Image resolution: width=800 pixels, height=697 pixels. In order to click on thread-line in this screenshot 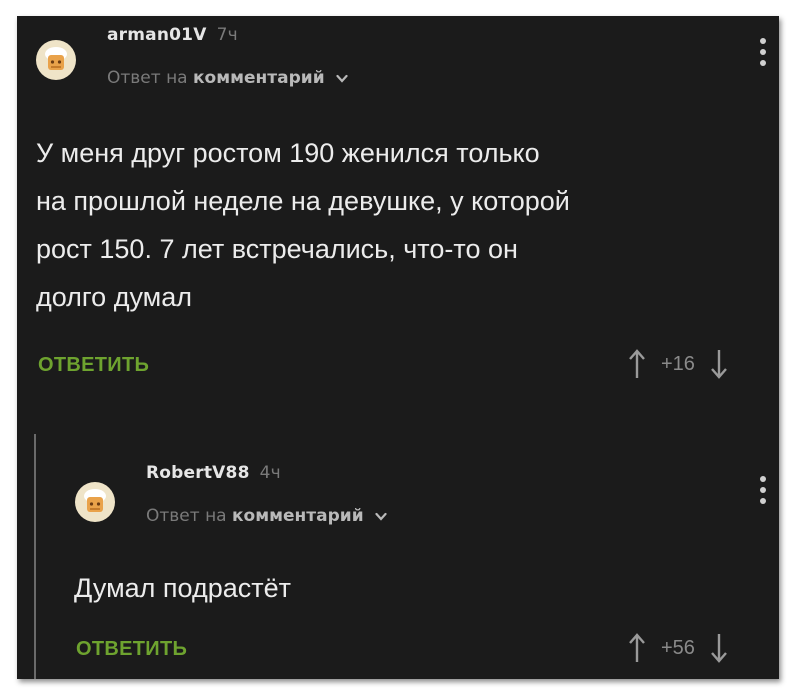, I will do `click(35, 556)`.